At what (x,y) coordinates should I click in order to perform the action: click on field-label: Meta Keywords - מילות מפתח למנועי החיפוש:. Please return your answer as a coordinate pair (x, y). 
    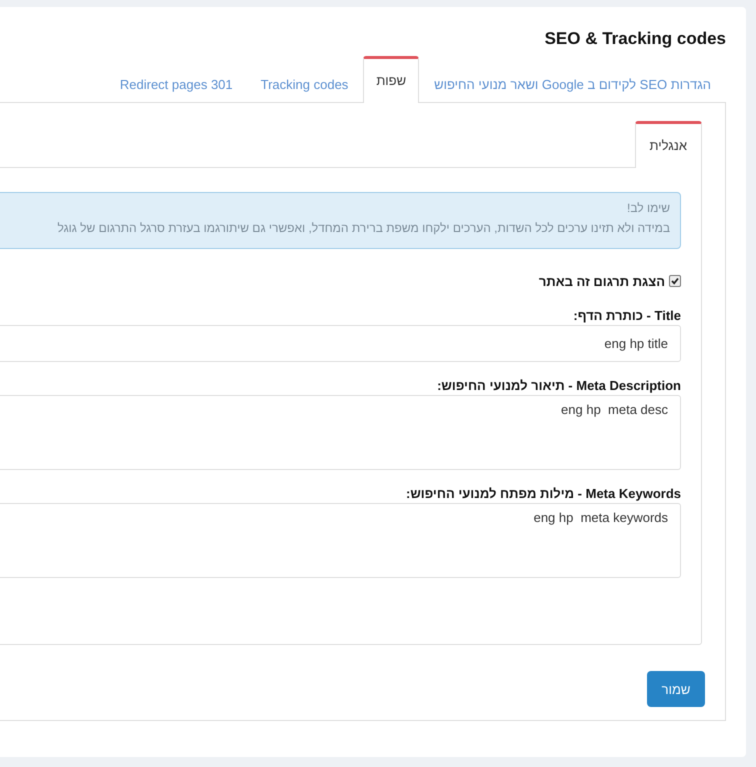
    Looking at the image, I should click on (542, 493).